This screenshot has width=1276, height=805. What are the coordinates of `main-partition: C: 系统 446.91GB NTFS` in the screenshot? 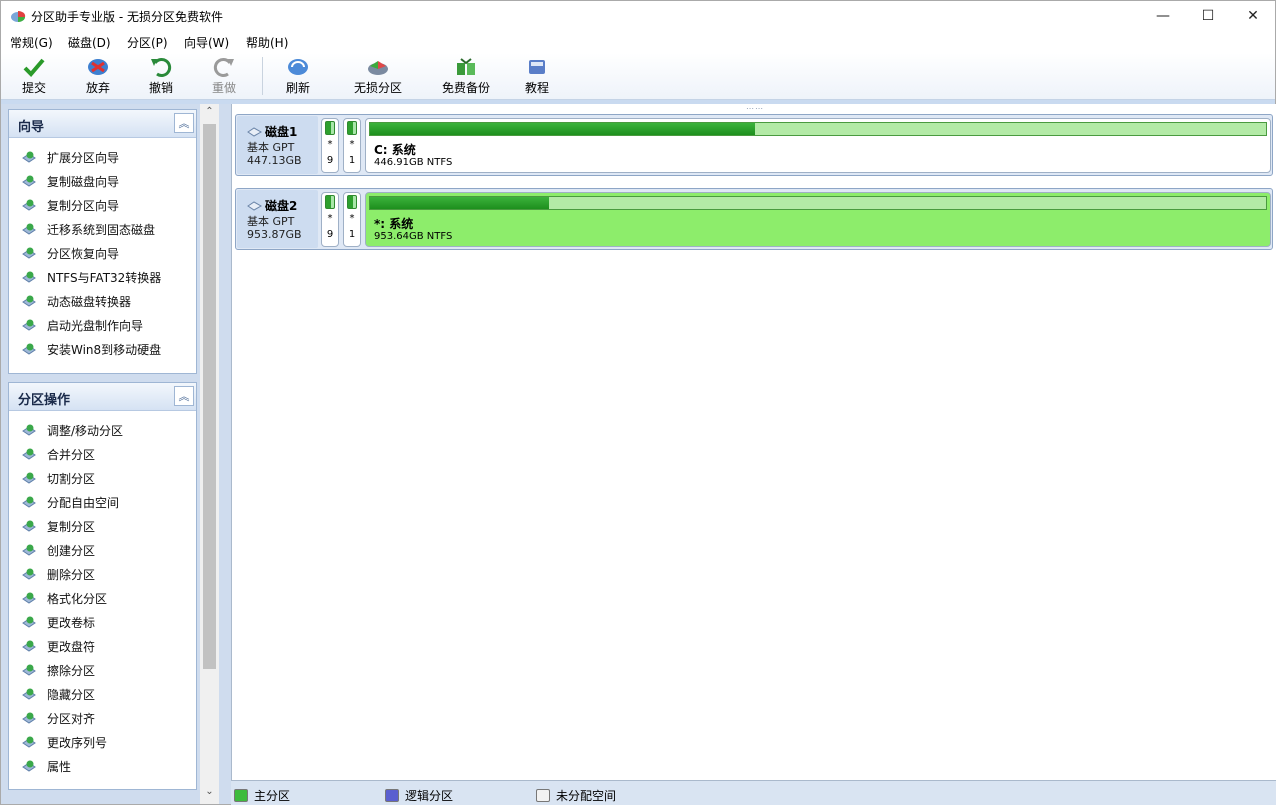 It's located at (818, 145).